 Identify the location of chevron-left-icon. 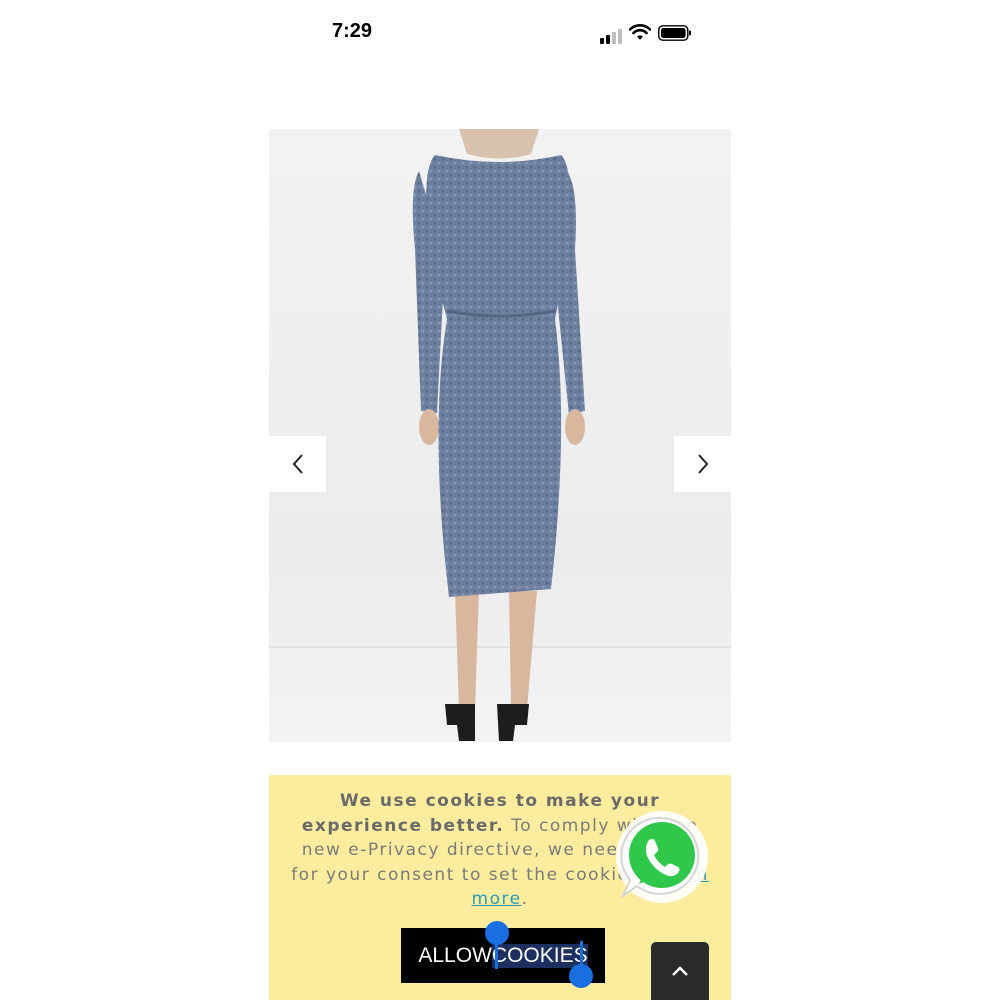
(297, 464).